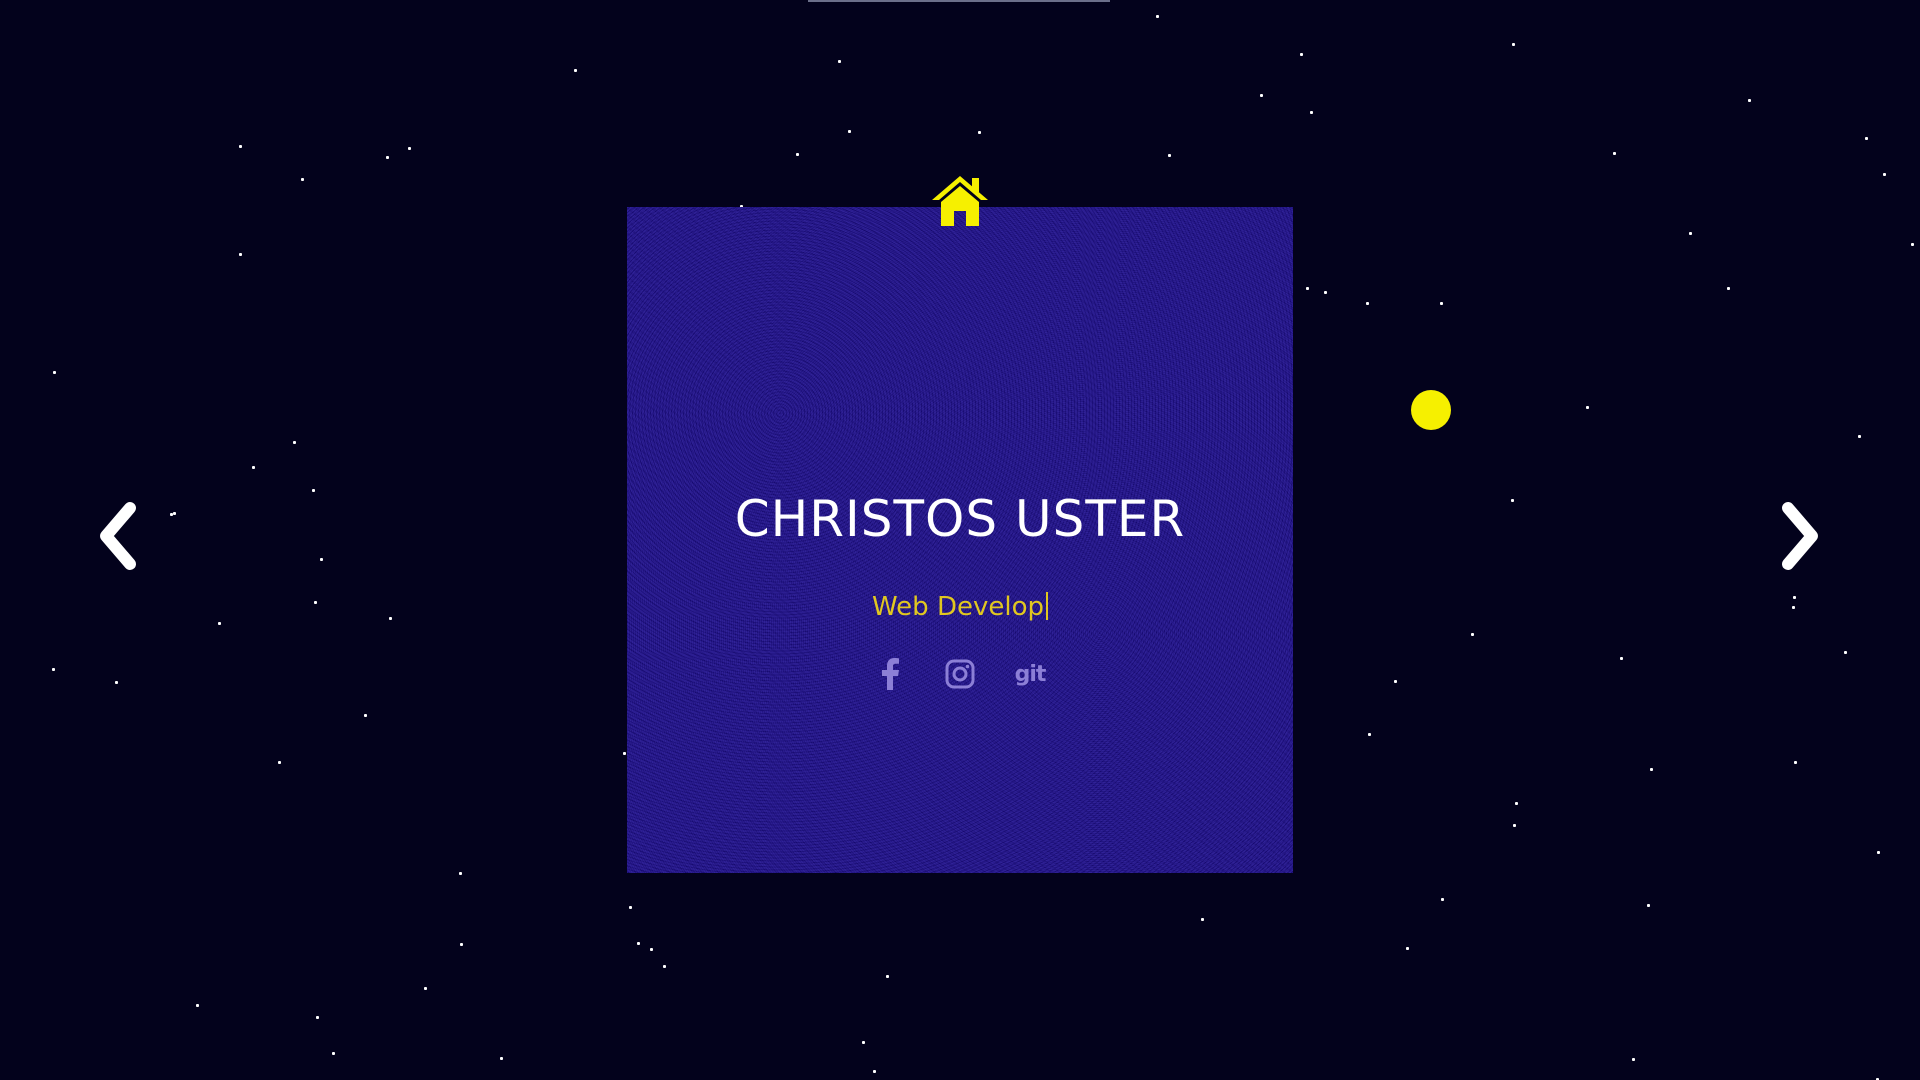 This screenshot has width=1920, height=1080. I want to click on chevron-left-icon, so click(118, 536).